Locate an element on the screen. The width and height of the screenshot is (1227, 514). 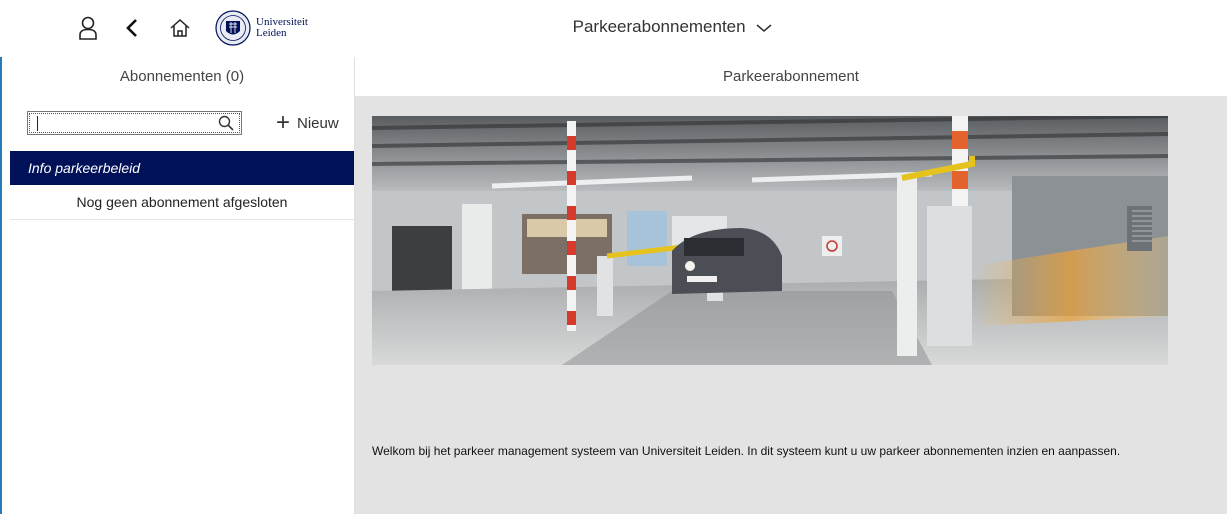
plus-icon: + is located at coordinates (283, 122).